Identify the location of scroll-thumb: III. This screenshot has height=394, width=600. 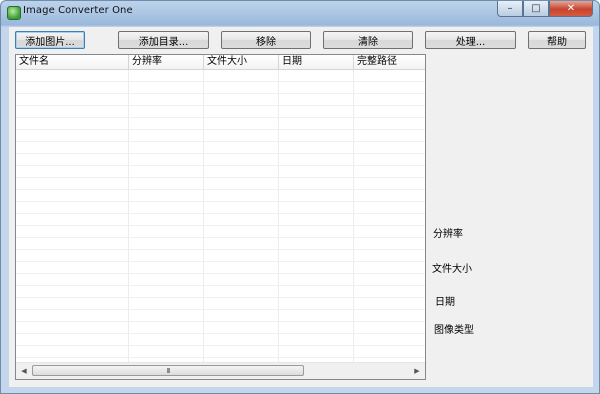
(168, 370).